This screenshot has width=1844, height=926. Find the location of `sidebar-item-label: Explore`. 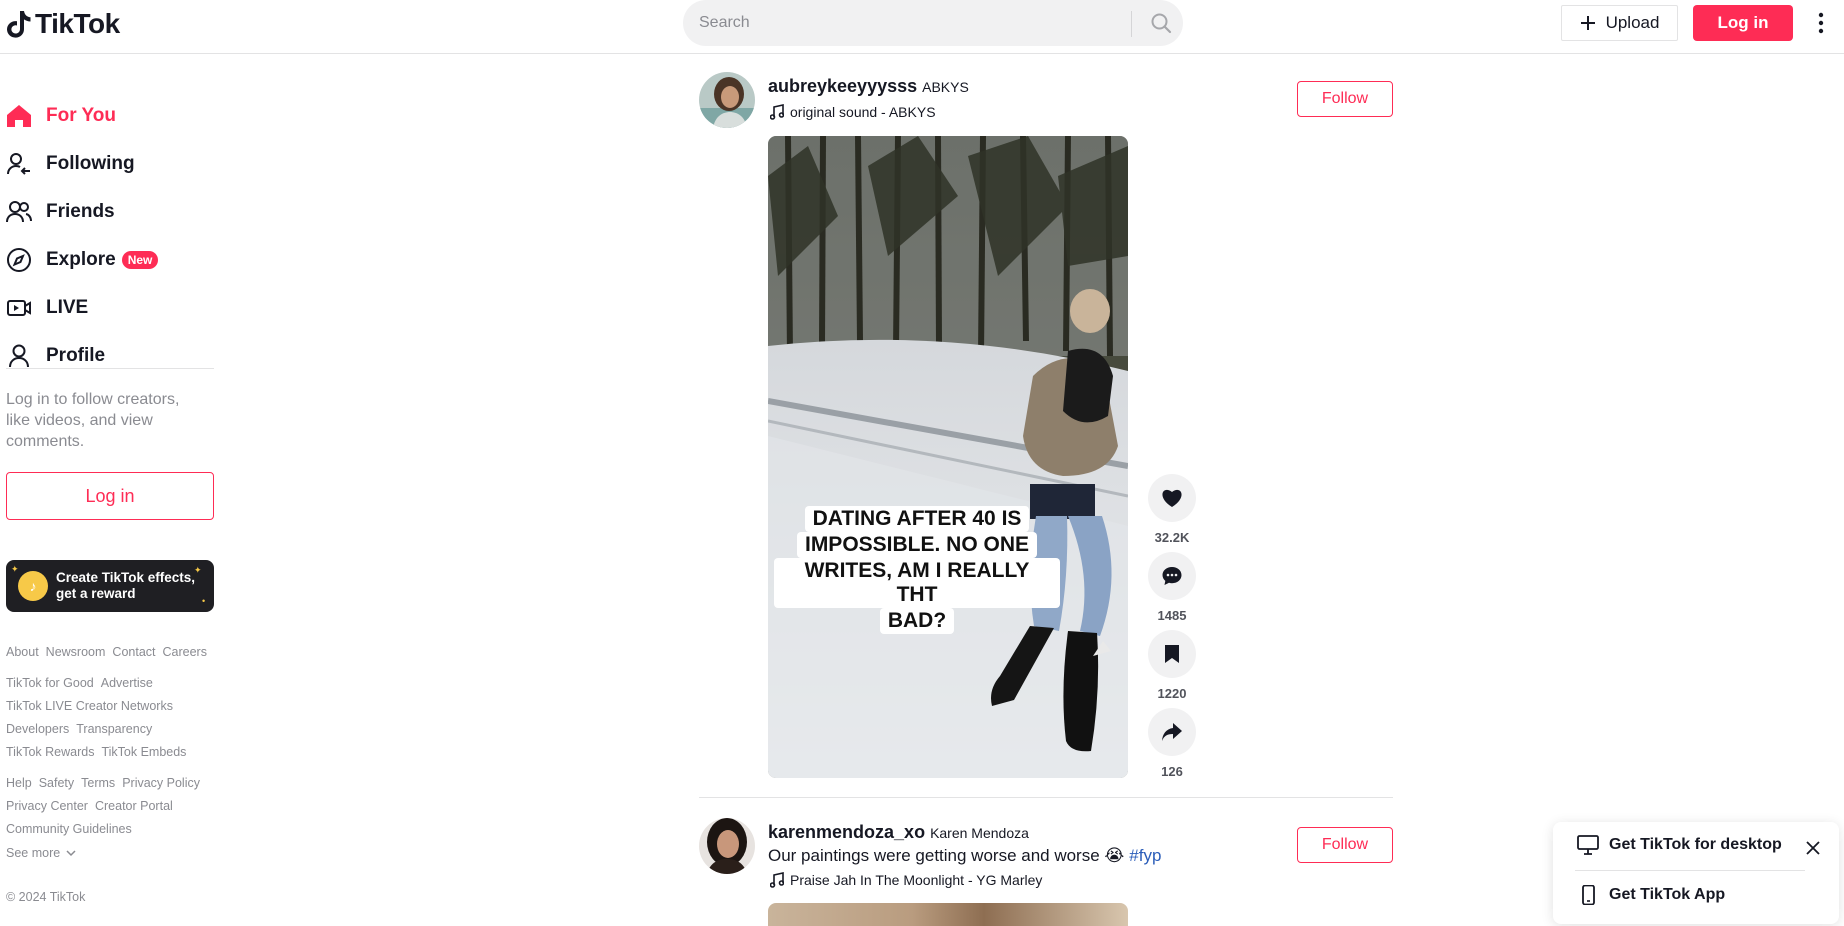

sidebar-item-label: Explore is located at coordinates (81, 259).